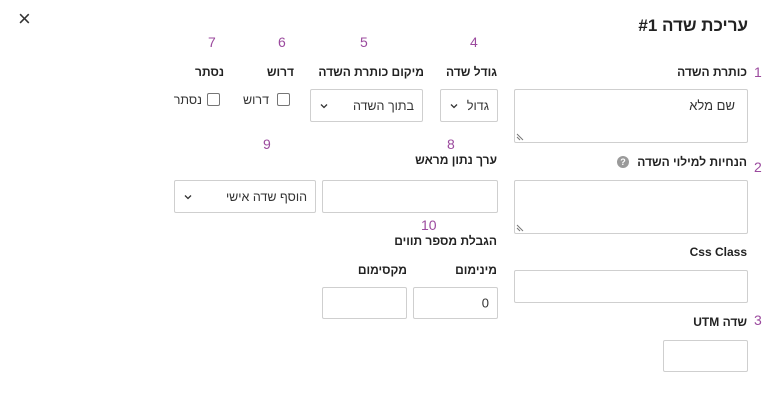 The image size is (767, 406). I want to click on title-position-select: בתוך השדה, so click(366, 105).